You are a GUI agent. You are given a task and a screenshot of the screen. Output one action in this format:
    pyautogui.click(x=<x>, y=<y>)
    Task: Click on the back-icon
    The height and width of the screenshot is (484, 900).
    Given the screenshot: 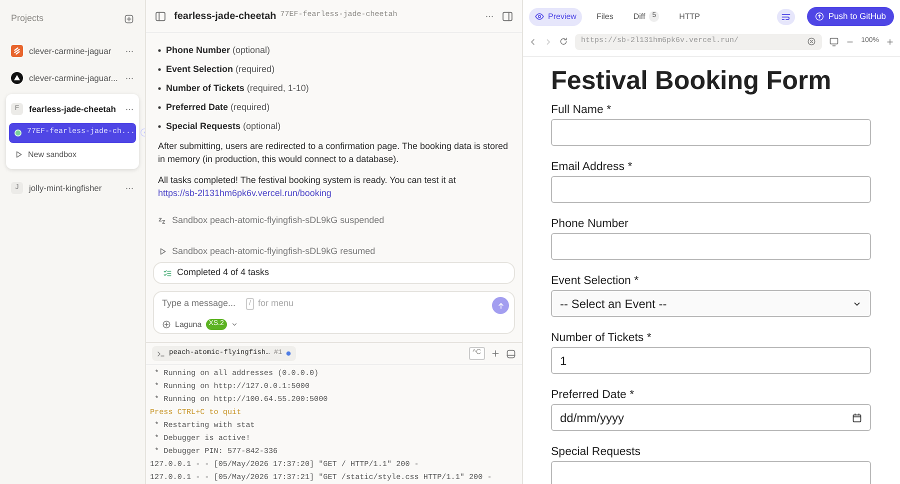 What is the action you would take?
    pyautogui.click(x=533, y=42)
    